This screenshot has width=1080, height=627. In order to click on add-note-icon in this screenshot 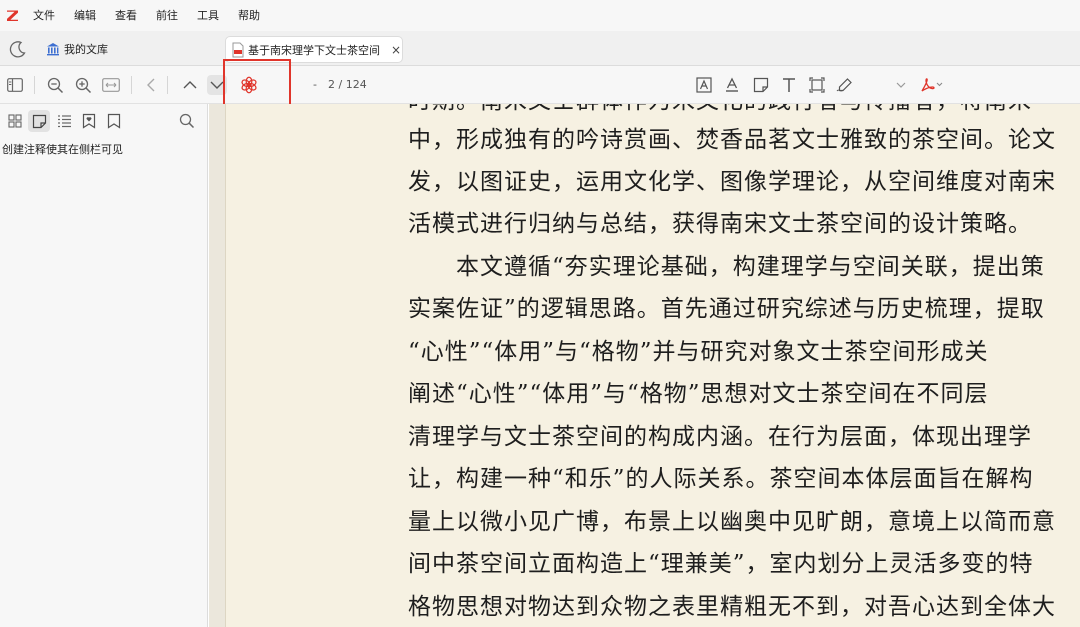, I will do `click(761, 85)`.